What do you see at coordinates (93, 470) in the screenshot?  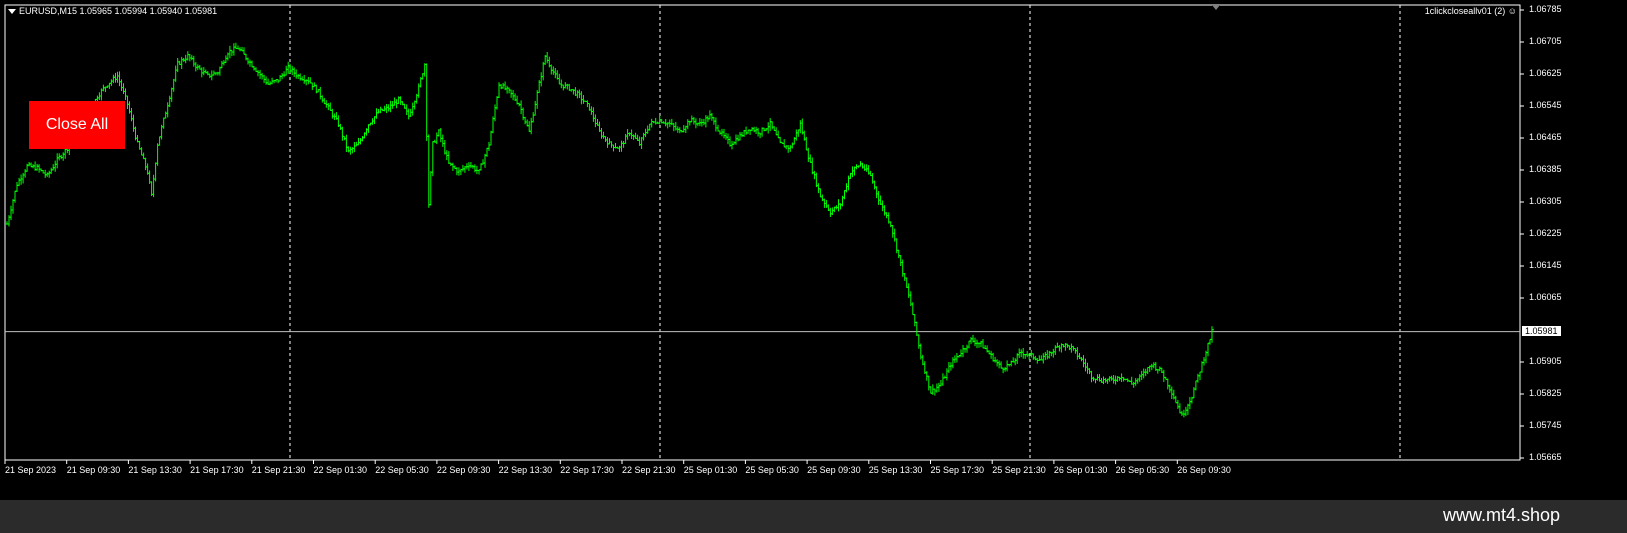 I see `time-tick-label: 21 Sep 09:30` at bounding box center [93, 470].